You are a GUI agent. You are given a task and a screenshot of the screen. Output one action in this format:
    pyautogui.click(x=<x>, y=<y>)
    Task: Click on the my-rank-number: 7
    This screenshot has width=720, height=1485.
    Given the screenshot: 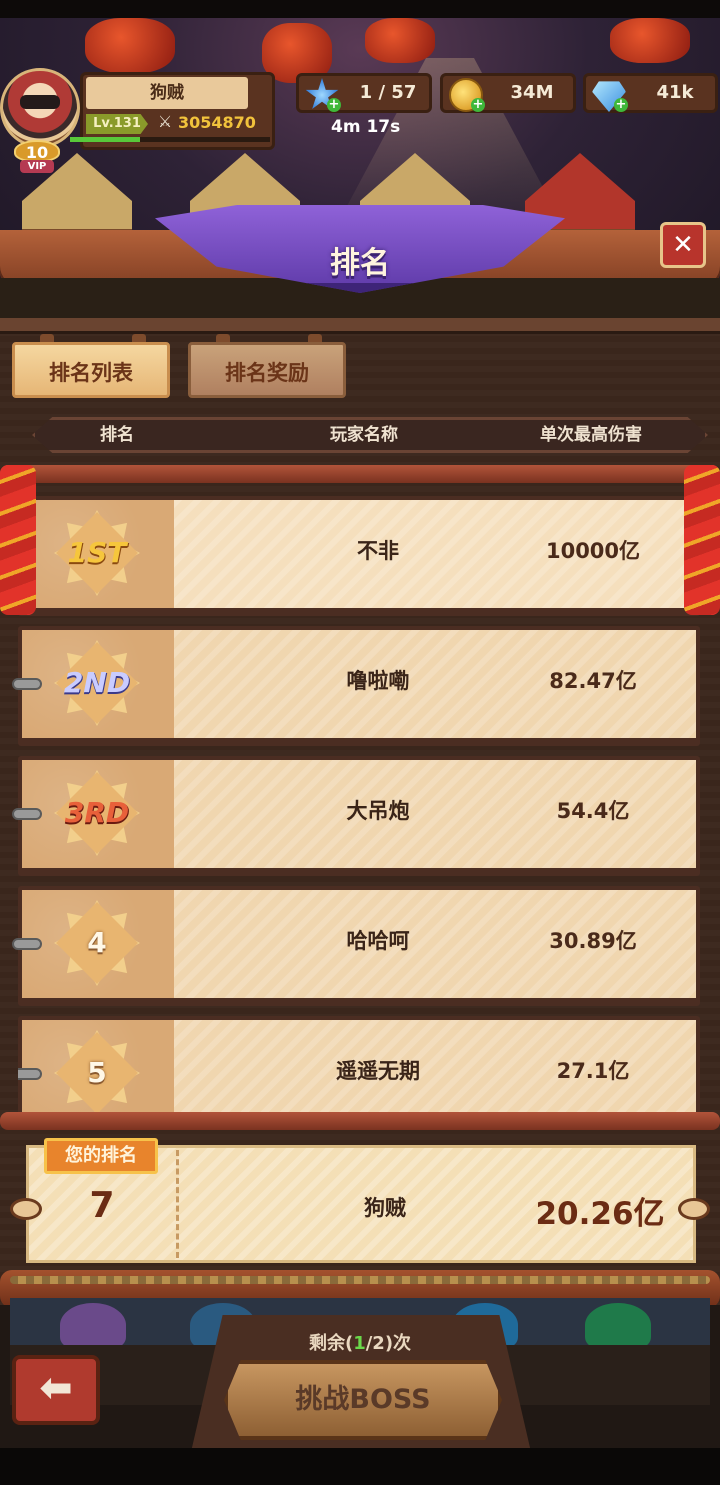 What is the action you would take?
    pyautogui.click(x=102, y=1205)
    